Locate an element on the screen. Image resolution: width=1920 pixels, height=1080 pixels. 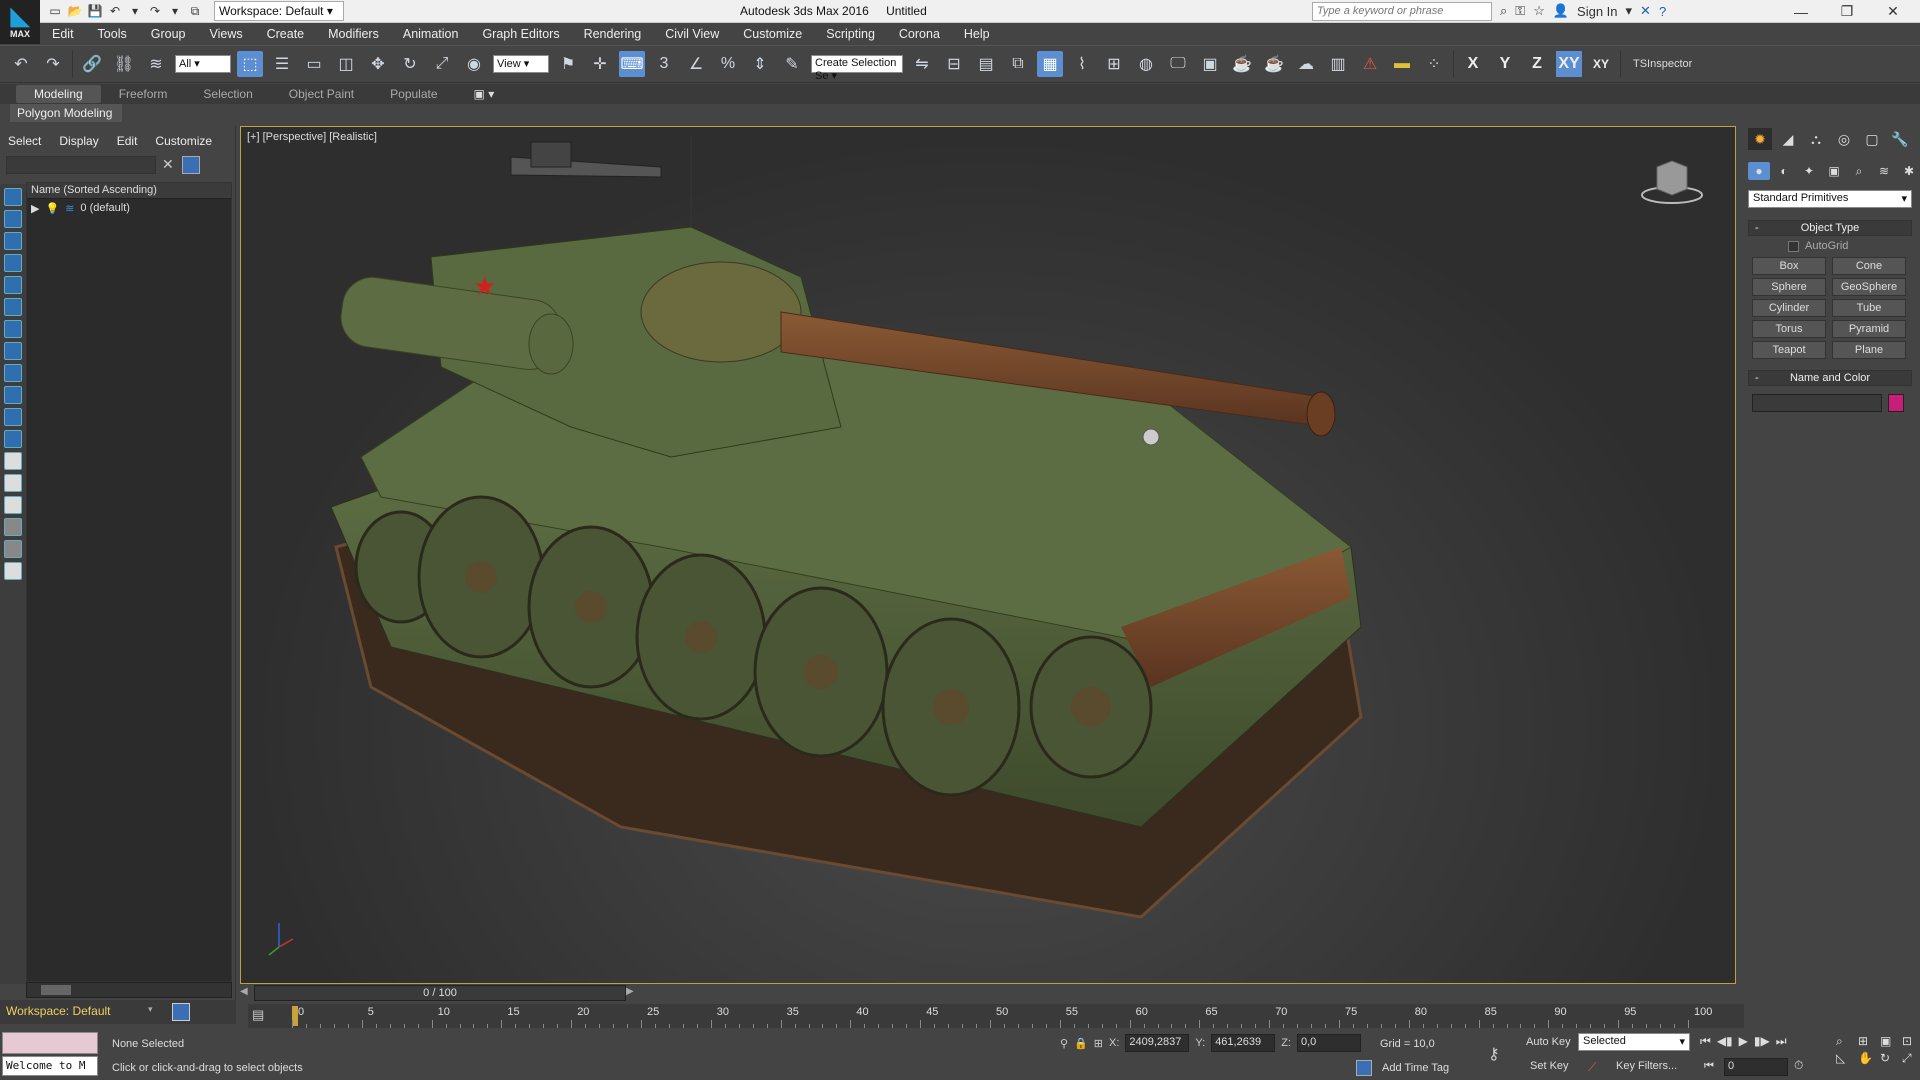
minimize-button: — is located at coordinates (1801, 11).